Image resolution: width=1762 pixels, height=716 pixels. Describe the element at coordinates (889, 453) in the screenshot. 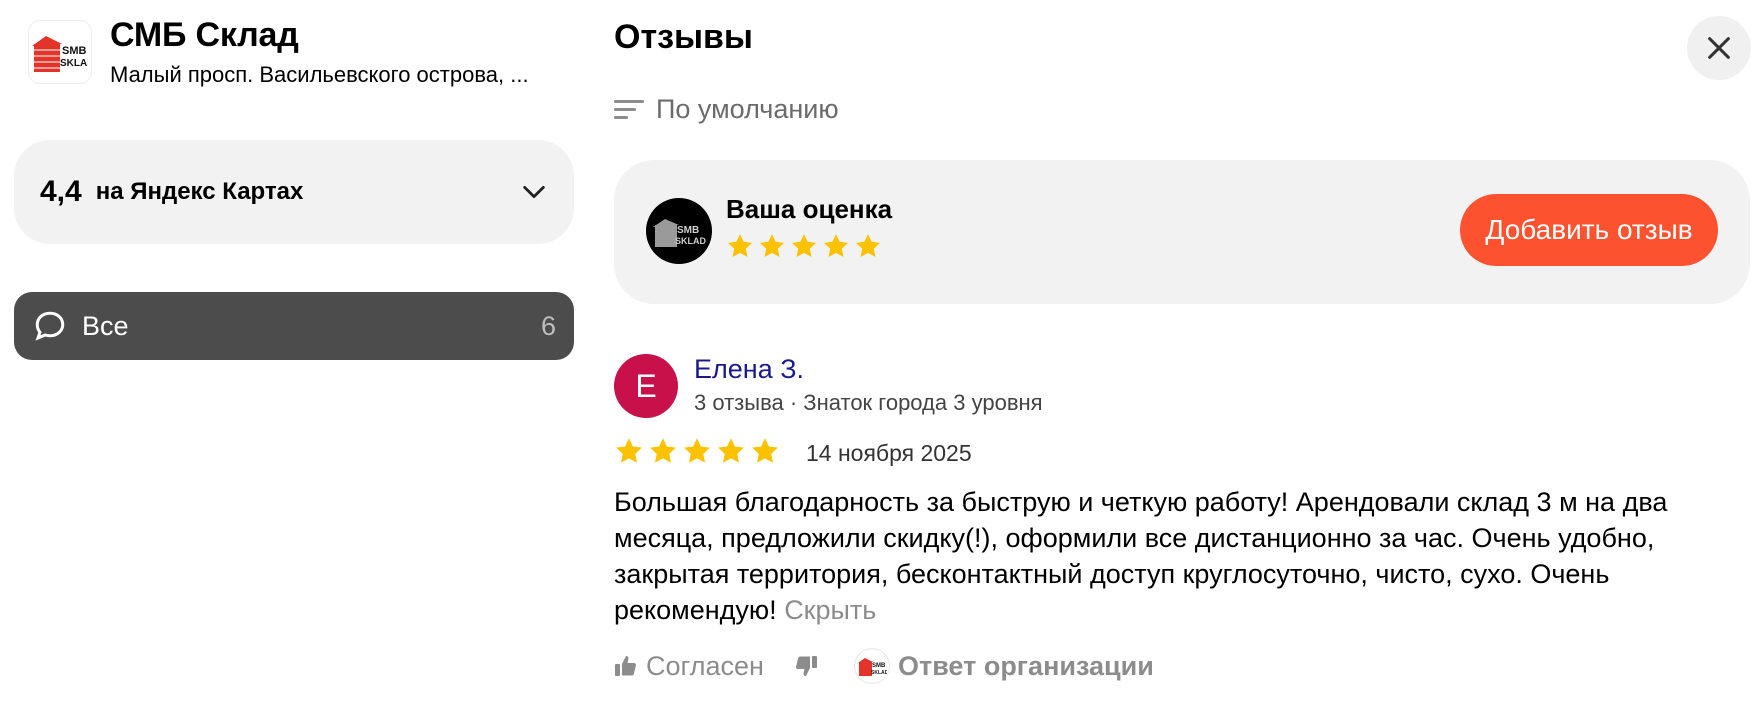

I see `review-date: 14 ноября 2025` at that location.